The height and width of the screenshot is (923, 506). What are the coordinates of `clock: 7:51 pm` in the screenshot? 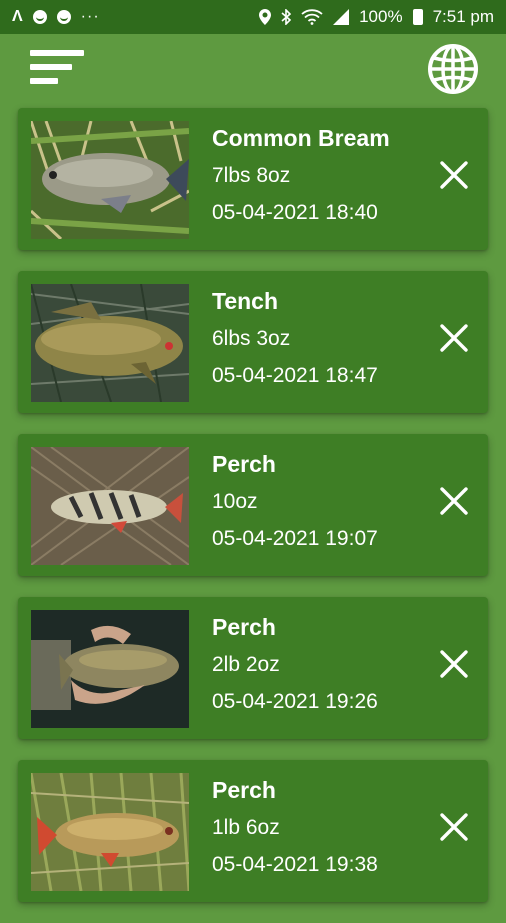 It's located at (463, 16).